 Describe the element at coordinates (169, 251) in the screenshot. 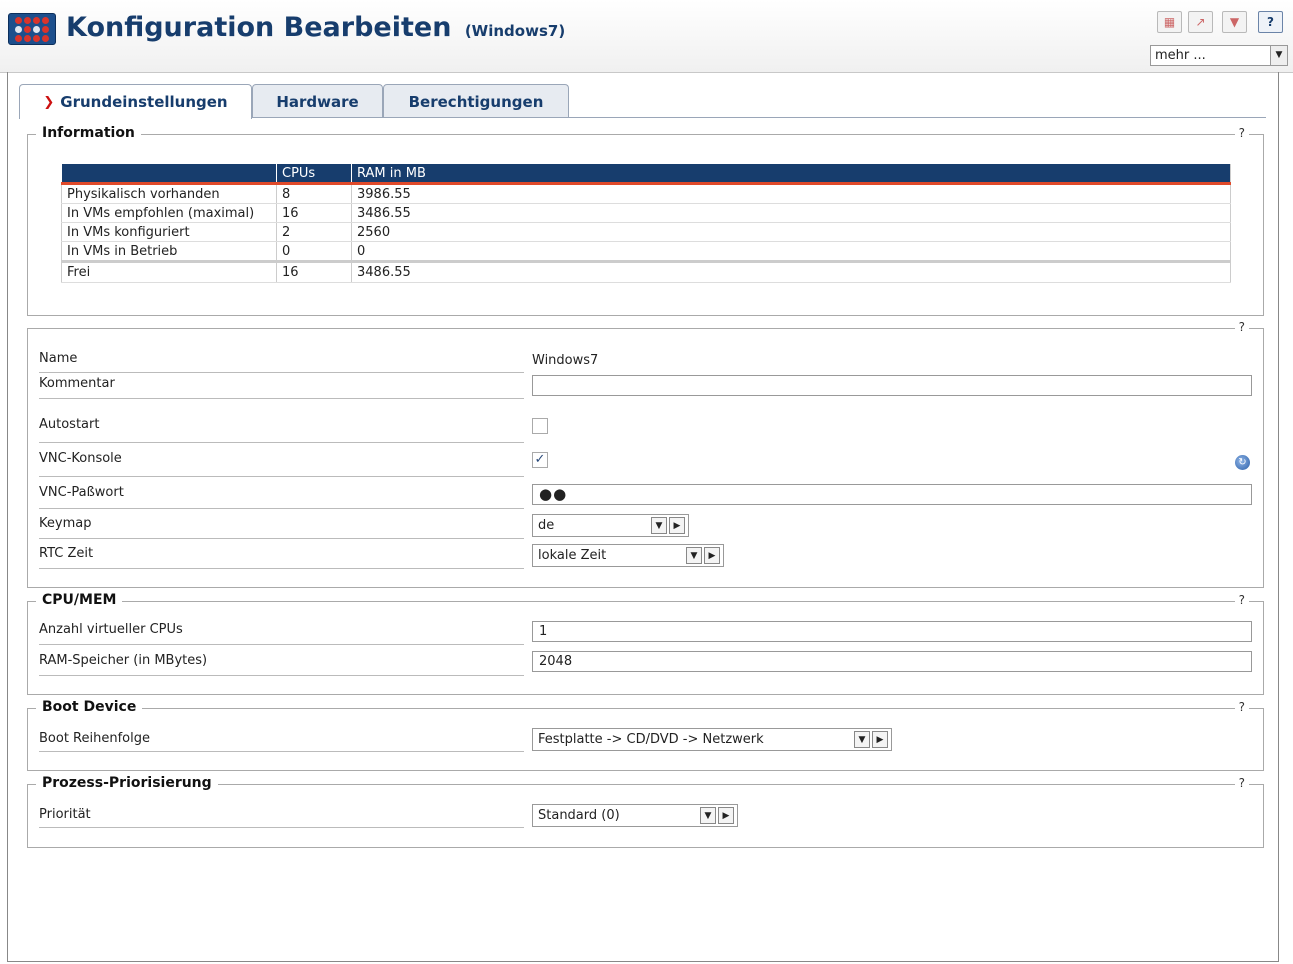

I see `table-cell: In VMs in Betrieb` at that location.